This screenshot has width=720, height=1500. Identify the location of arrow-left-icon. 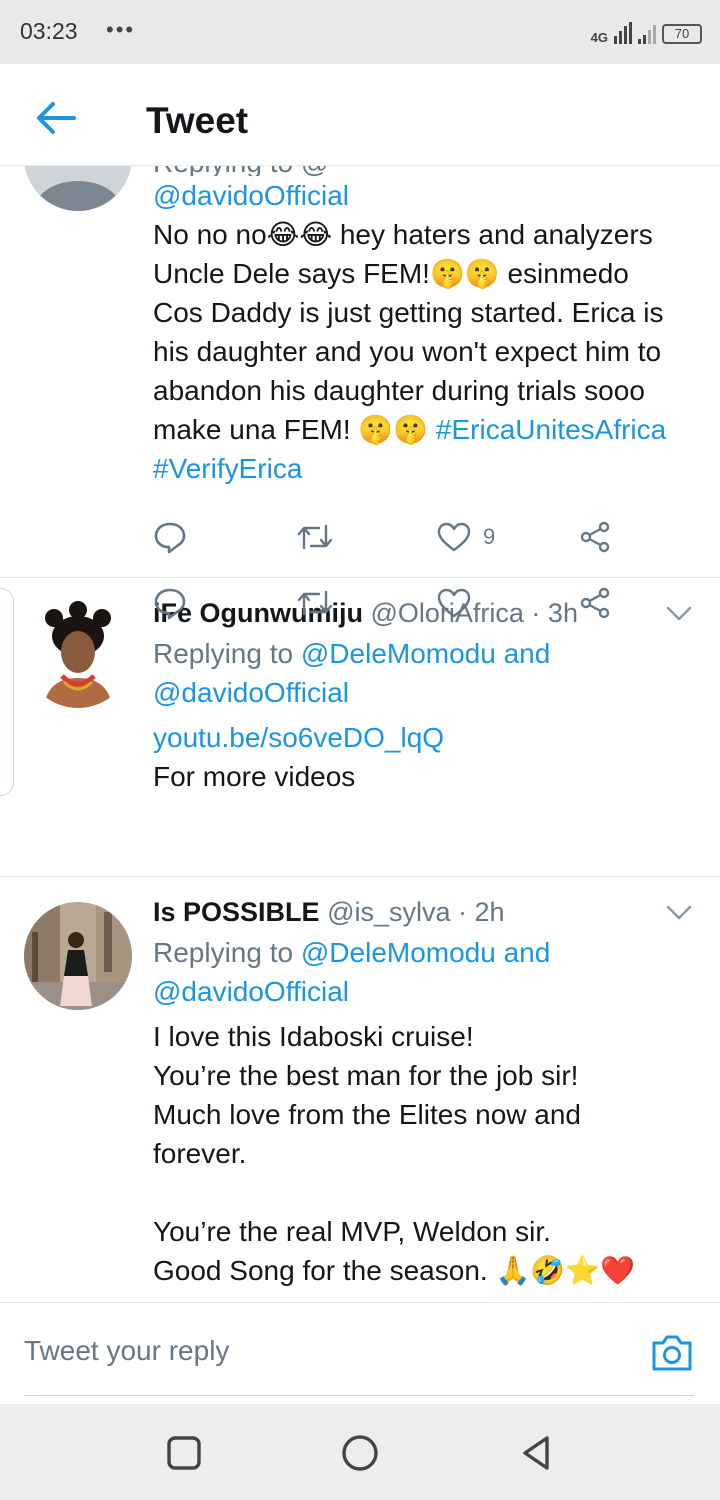
(56, 118).